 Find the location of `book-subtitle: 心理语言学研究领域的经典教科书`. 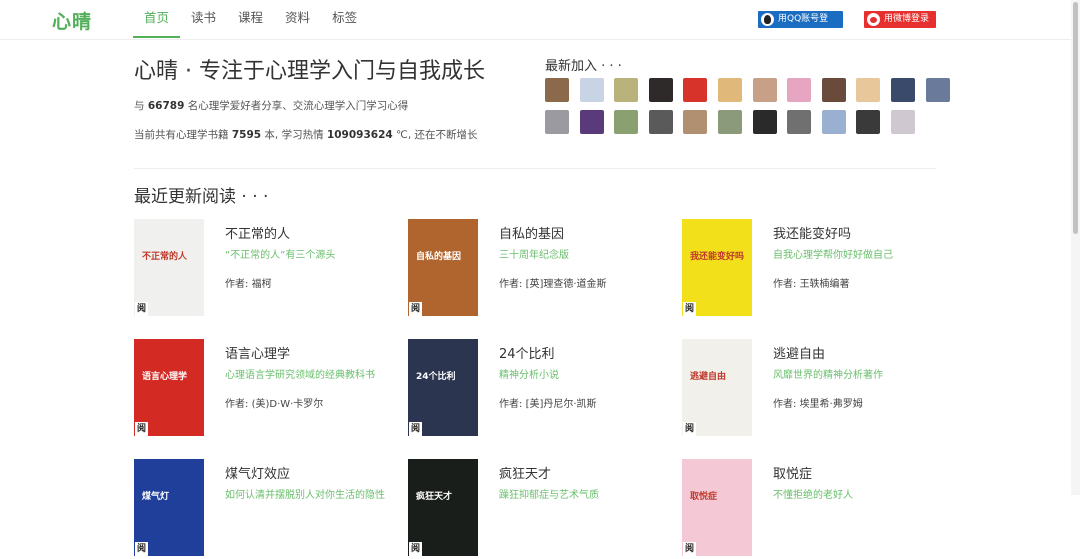

book-subtitle: 心理语言学研究领域的经典教科书 is located at coordinates (300, 375).